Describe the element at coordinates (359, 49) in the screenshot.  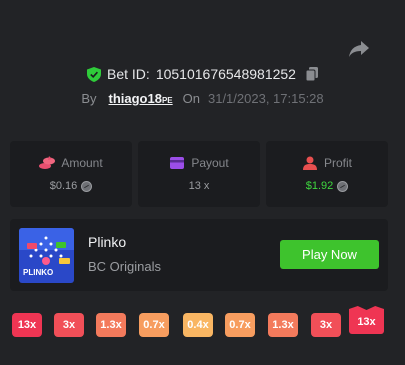
I see `share-icon` at that location.